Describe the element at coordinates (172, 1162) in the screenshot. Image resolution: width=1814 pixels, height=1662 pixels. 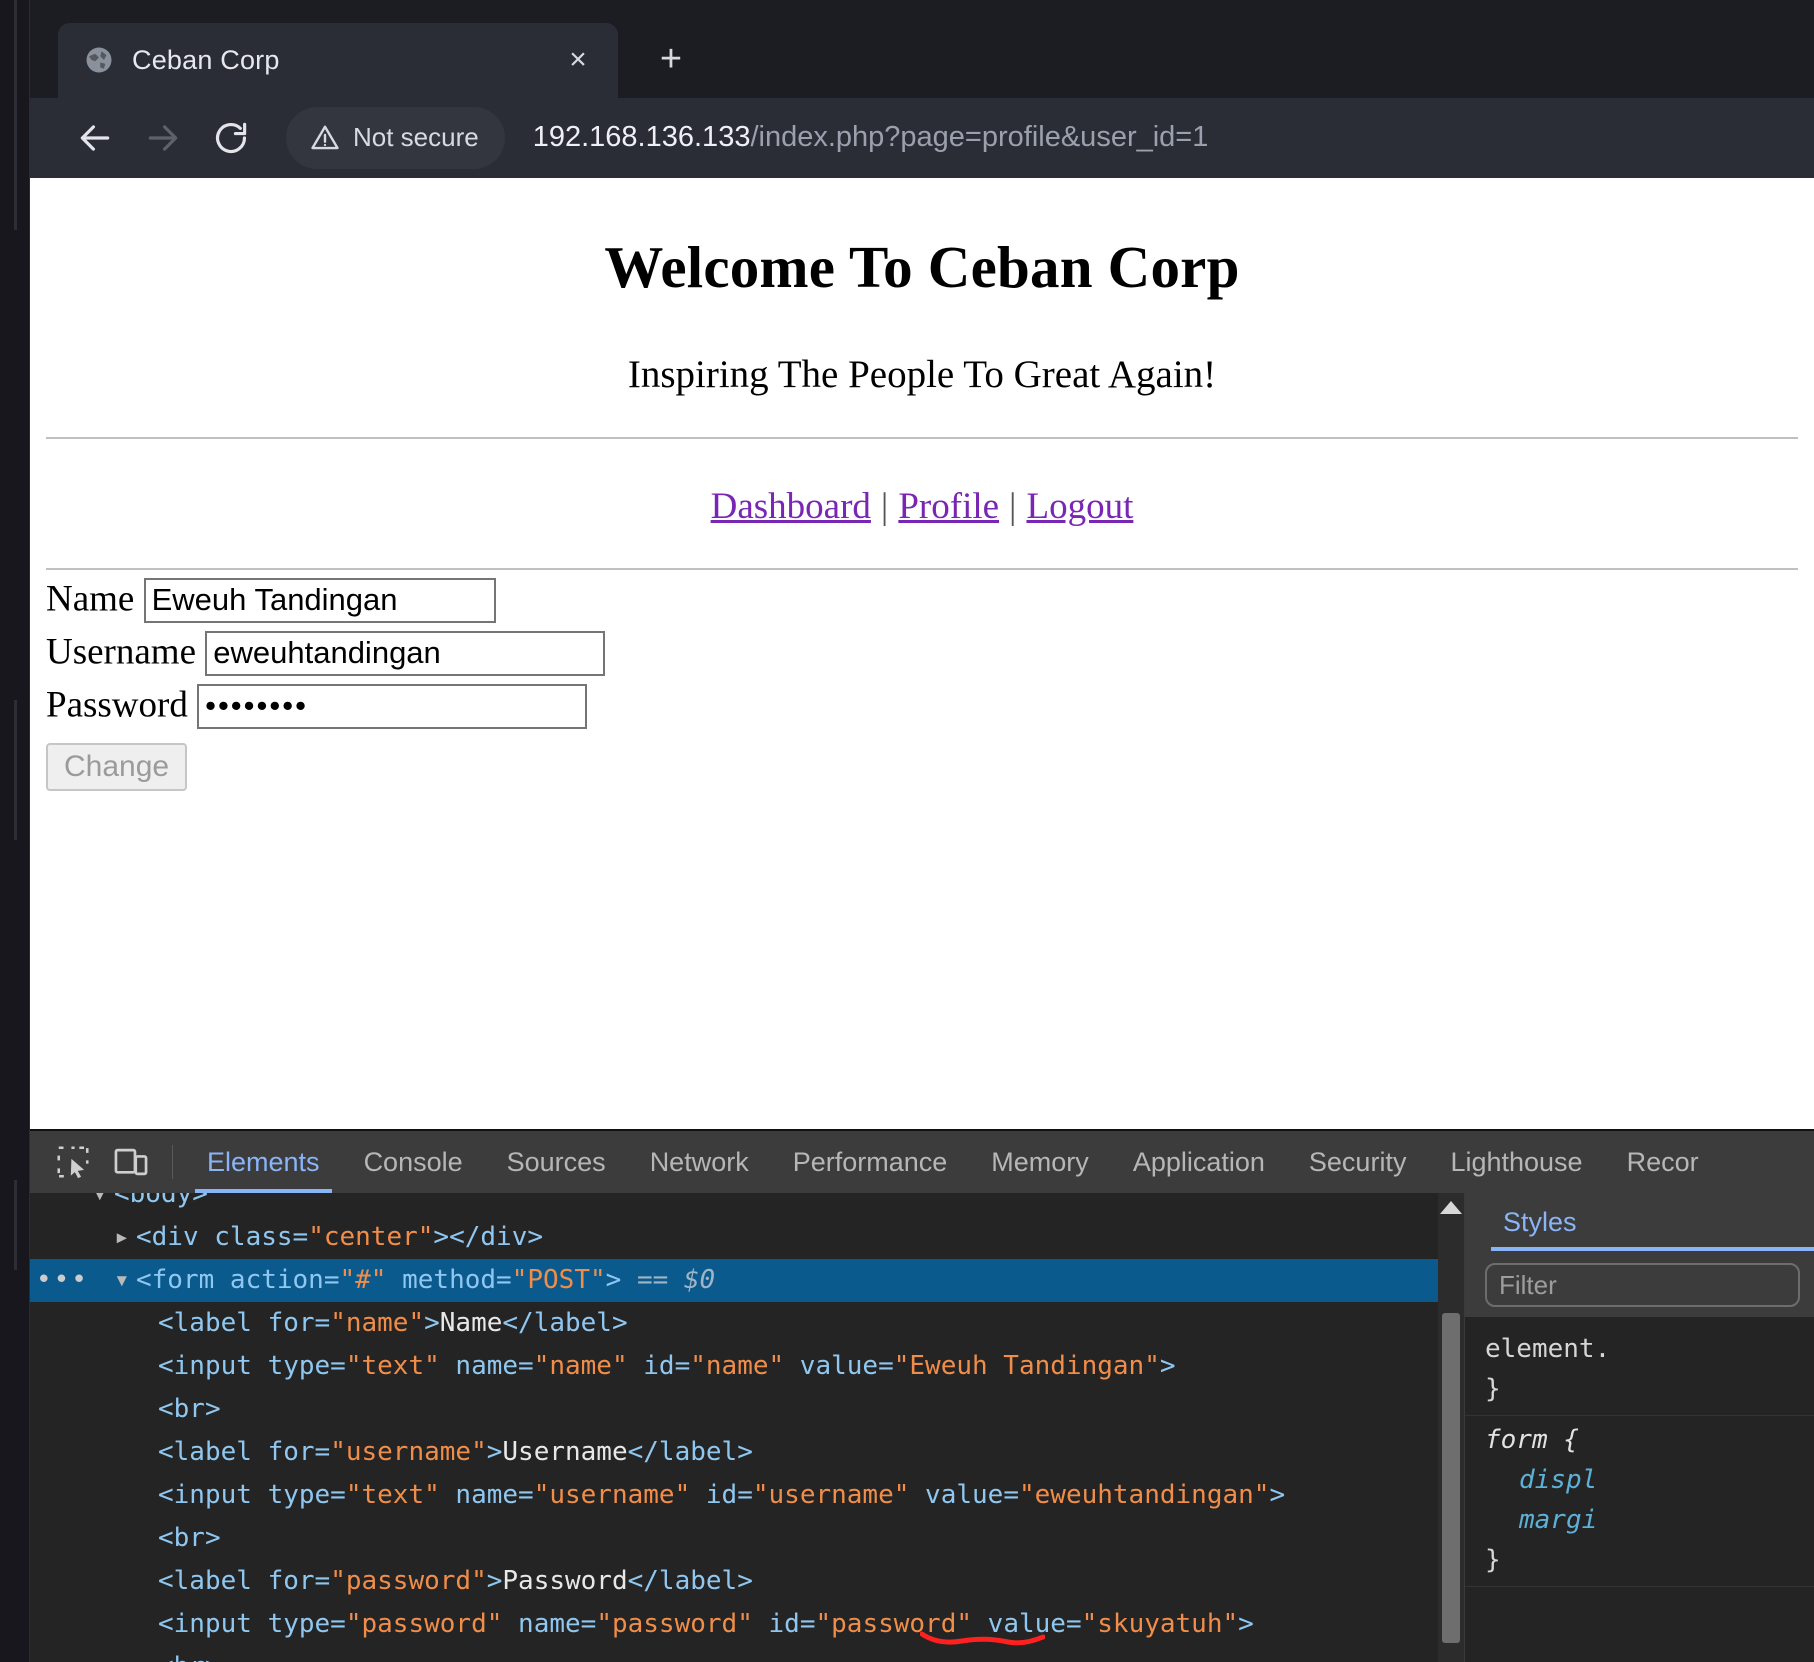
I see `toolbar-divider` at that location.